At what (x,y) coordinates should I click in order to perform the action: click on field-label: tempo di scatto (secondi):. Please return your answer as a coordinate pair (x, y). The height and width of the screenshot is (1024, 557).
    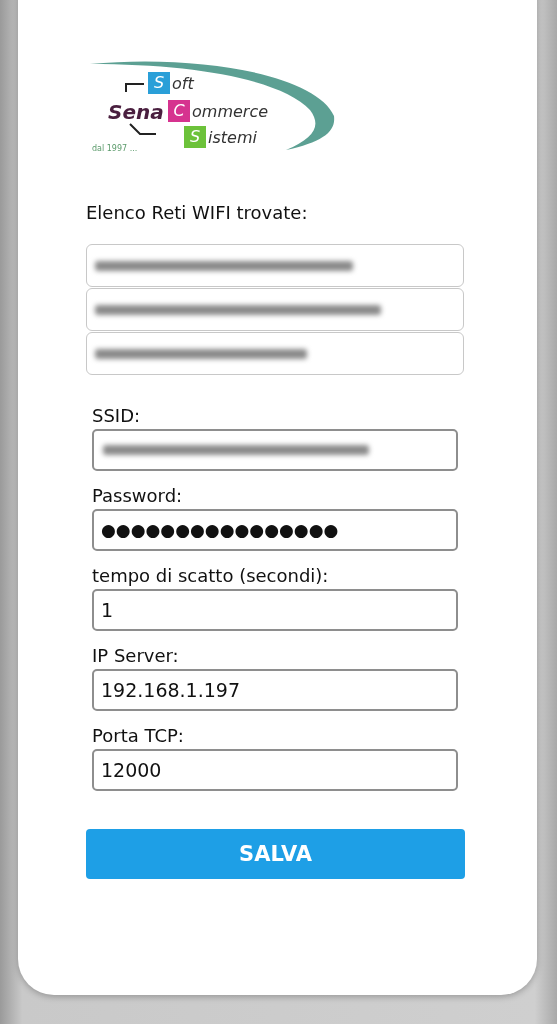
    Looking at the image, I should click on (210, 575).